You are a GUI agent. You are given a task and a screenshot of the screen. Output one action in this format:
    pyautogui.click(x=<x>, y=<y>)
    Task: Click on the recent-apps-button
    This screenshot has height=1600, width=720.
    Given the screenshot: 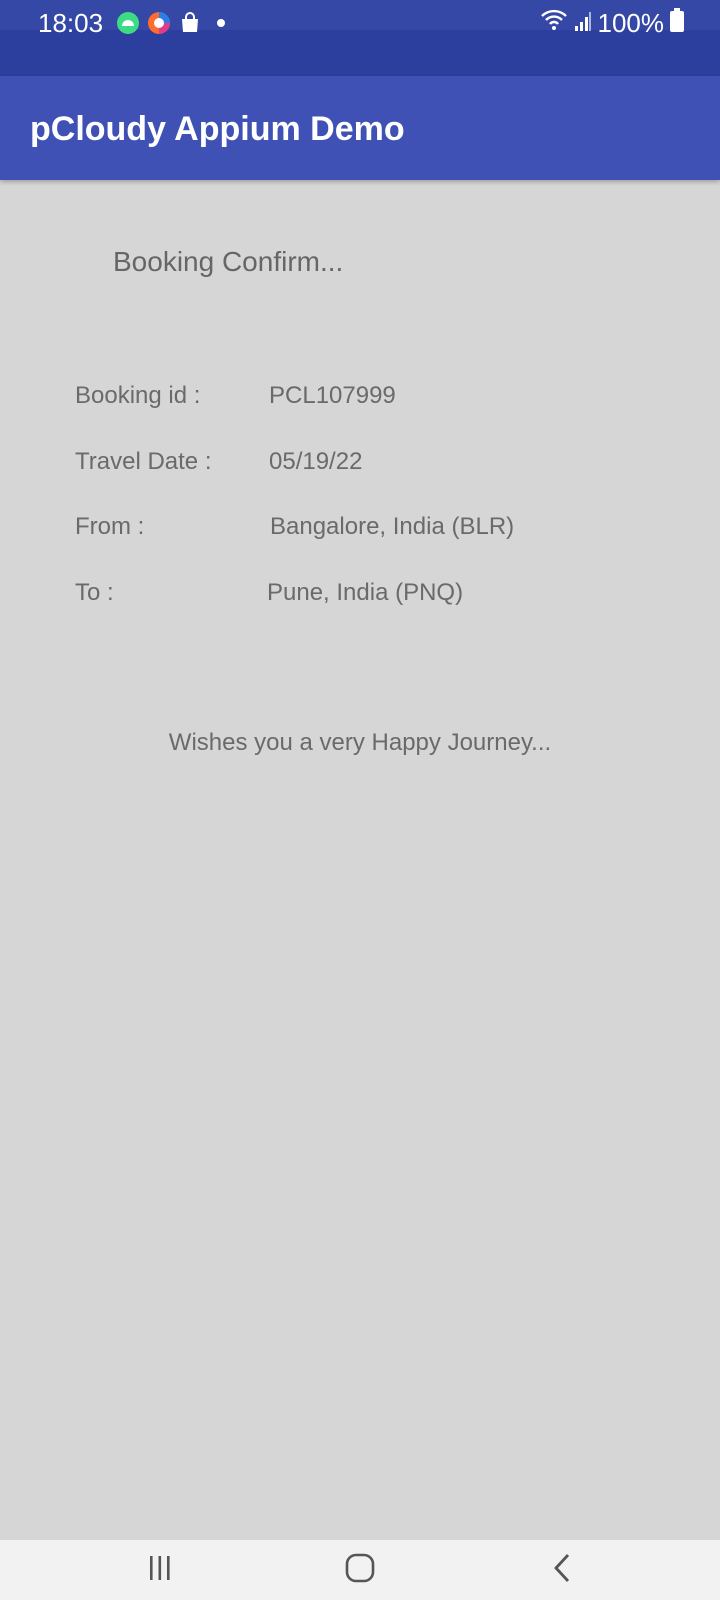 What is the action you would take?
    pyautogui.click(x=160, y=1570)
    